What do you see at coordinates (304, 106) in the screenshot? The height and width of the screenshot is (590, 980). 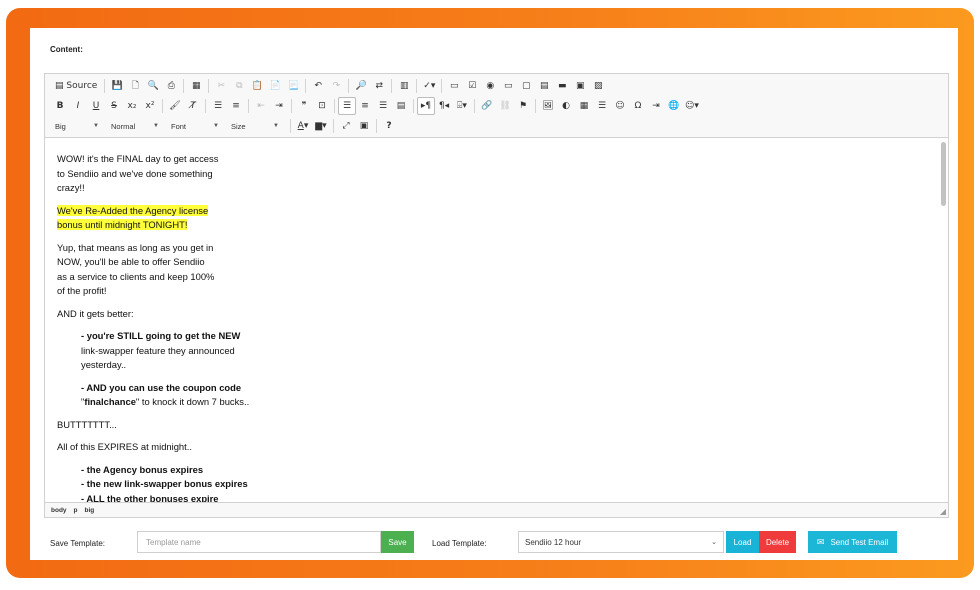 I see `blockquote-icon: ❞` at bounding box center [304, 106].